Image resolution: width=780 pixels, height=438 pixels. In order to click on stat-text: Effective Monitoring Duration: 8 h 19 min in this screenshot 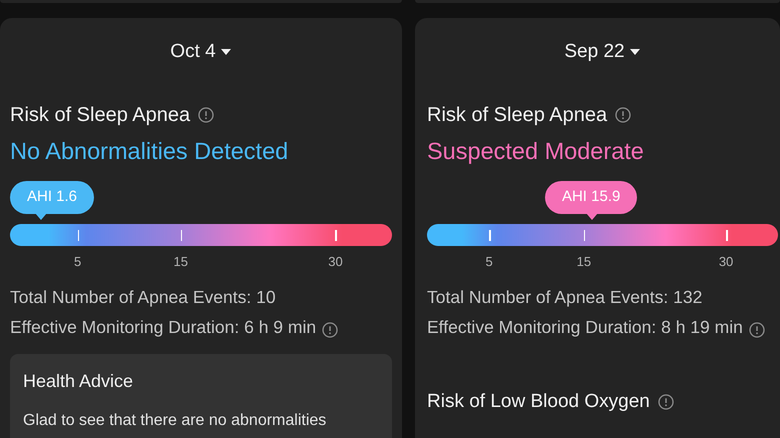, I will do `click(585, 327)`.